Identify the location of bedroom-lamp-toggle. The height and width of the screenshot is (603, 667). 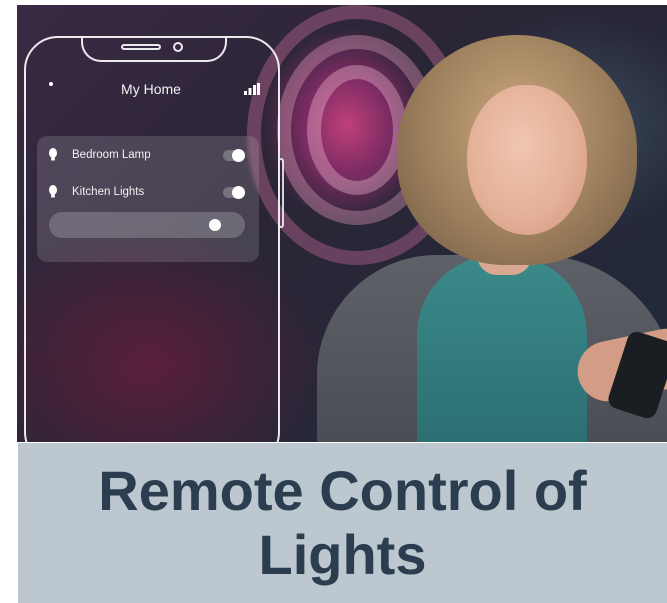
(234, 155).